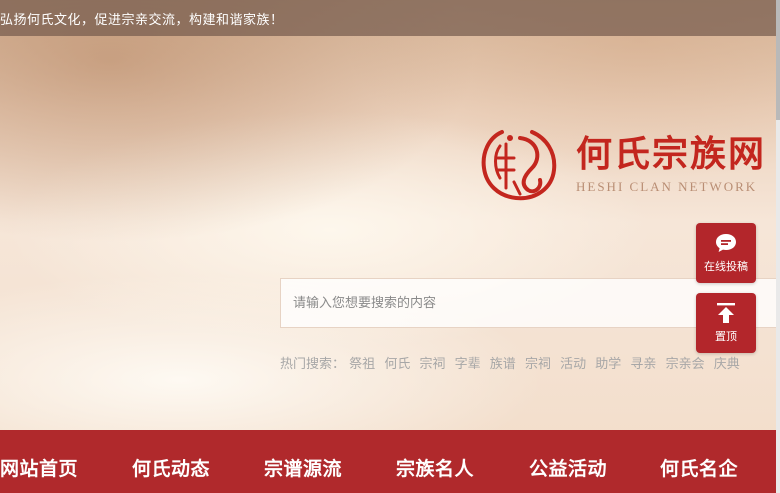  What do you see at coordinates (726, 253) in the screenshot?
I see `submit-article-button: 在线投稿` at bounding box center [726, 253].